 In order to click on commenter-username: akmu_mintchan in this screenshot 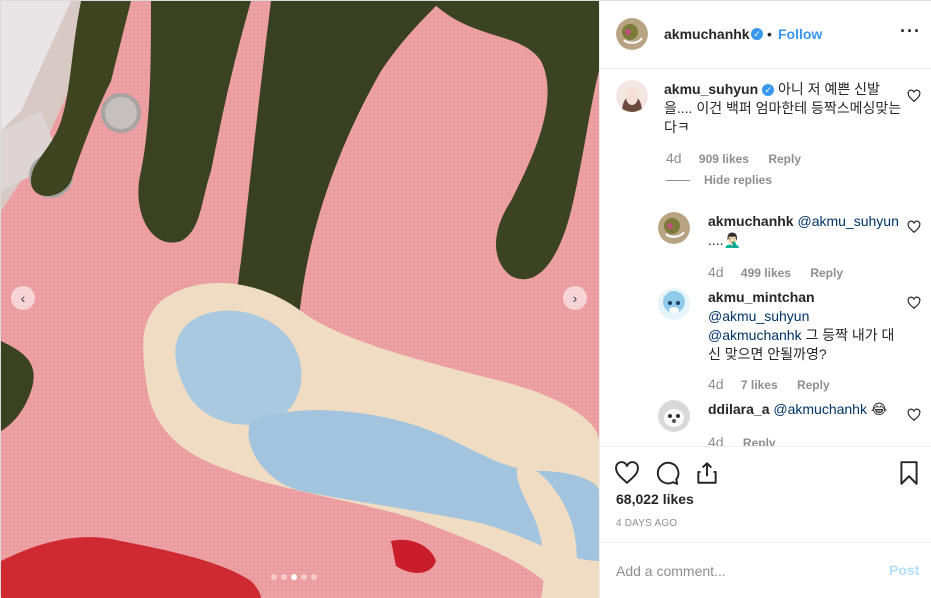, I will do `click(761, 297)`.